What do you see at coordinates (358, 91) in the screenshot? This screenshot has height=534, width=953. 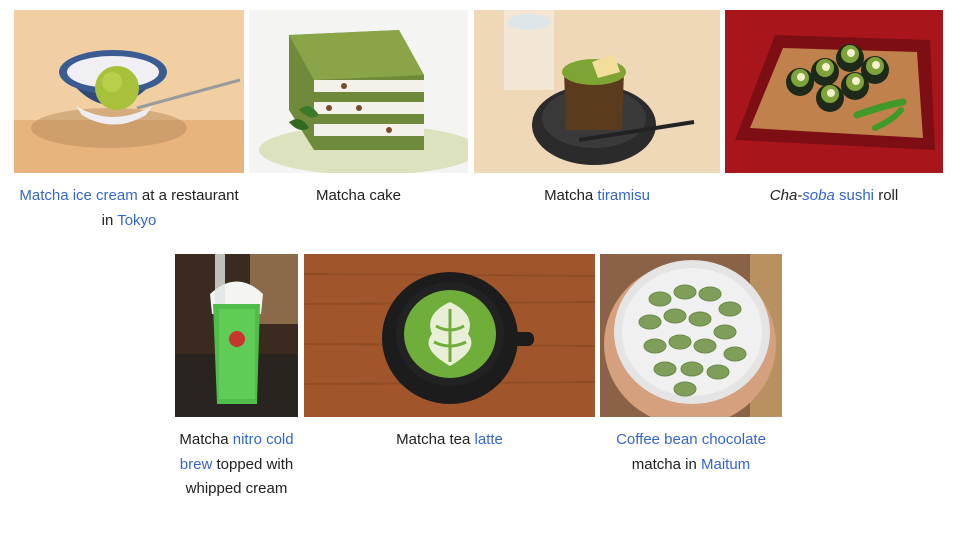 I see `matcha-cake-image` at bounding box center [358, 91].